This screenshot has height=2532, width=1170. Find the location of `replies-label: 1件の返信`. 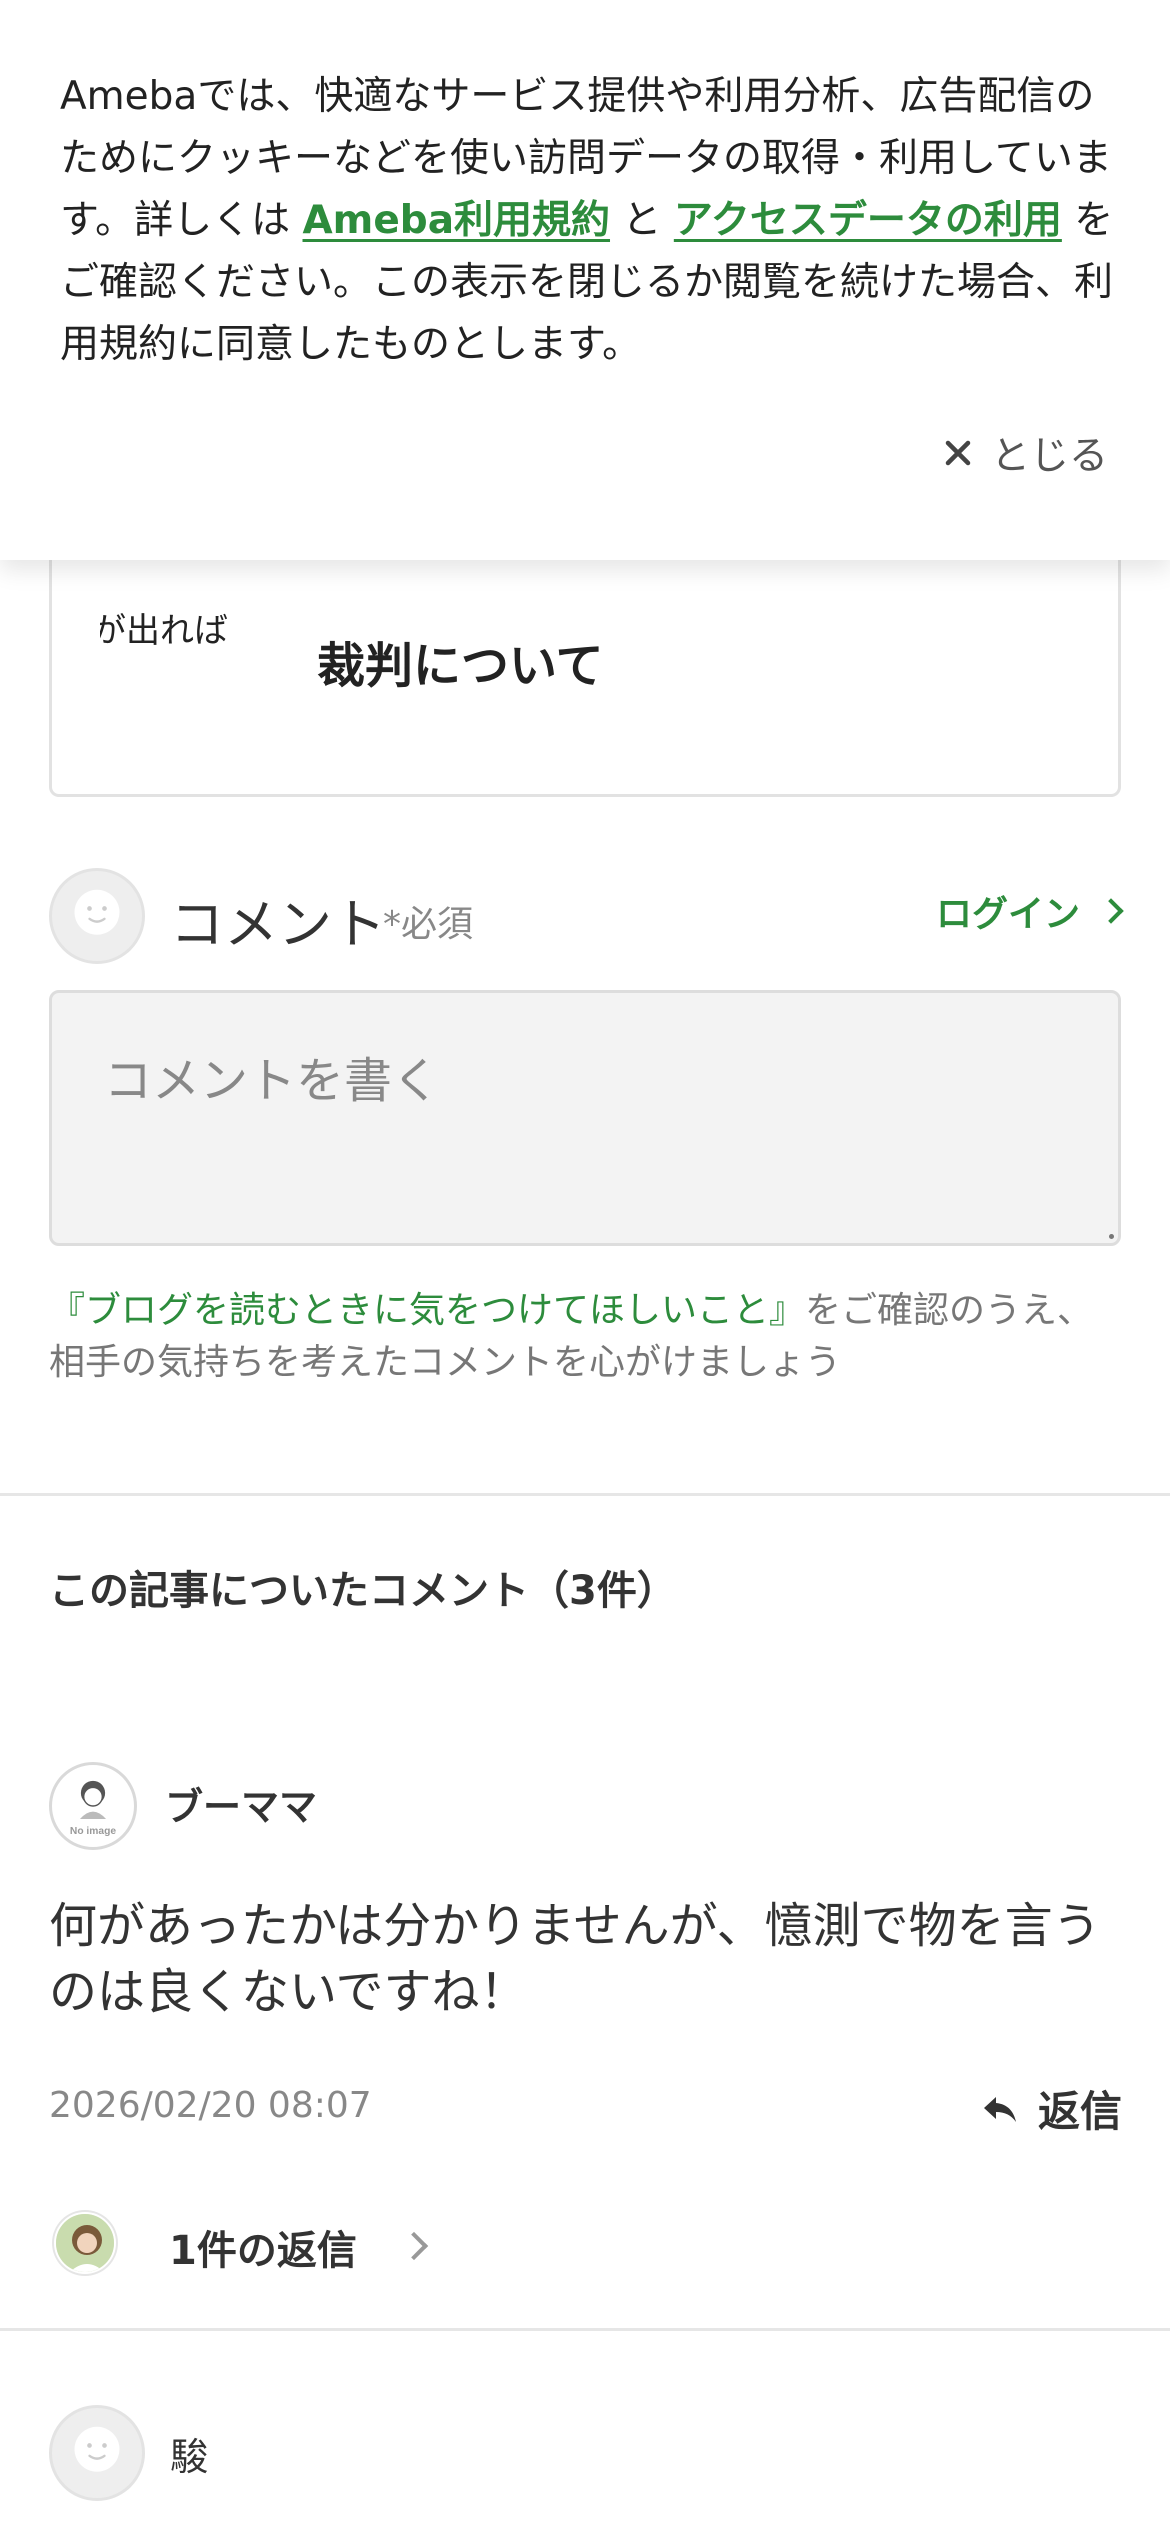

replies-label: 1件の返信 is located at coordinates (263, 2251).